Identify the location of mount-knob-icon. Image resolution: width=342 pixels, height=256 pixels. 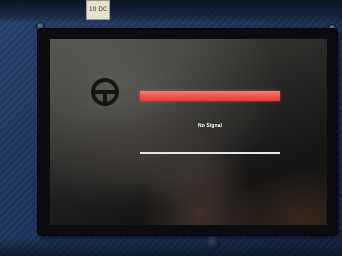
(213, 243).